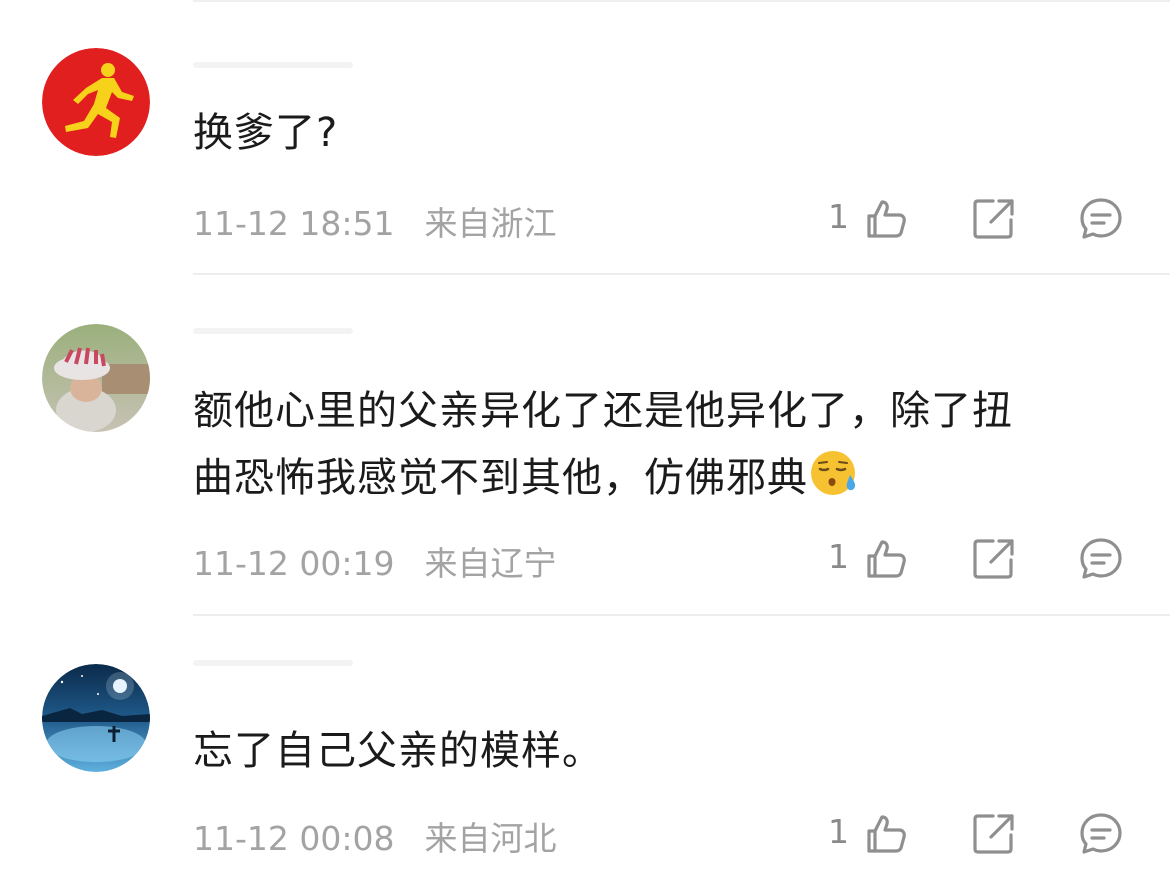  What do you see at coordinates (266, 133) in the screenshot?
I see `comment-text: 换爹了?` at bounding box center [266, 133].